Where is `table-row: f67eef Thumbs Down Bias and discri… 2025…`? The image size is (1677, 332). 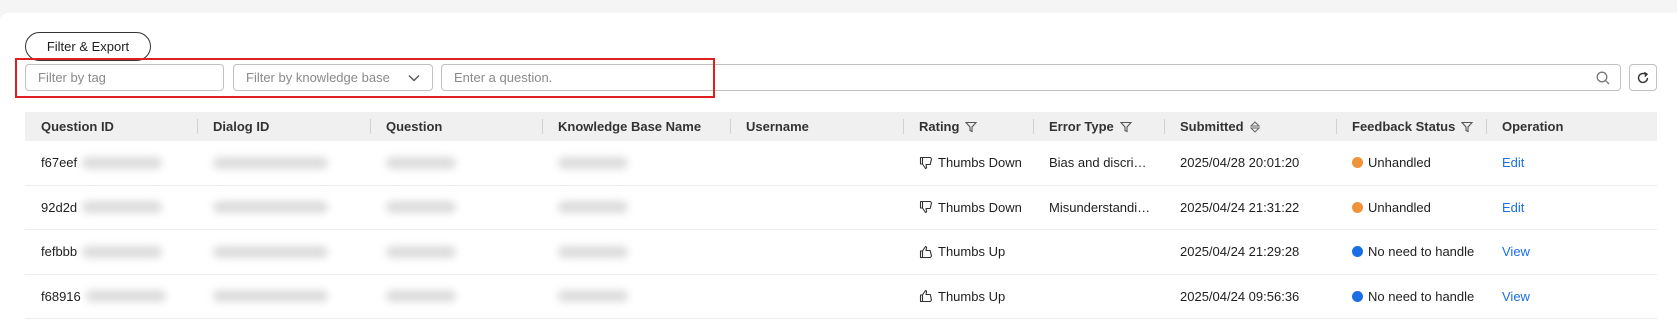
table-row: f67eef Thumbs Down Bias and discri… 2025… is located at coordinates (841, 163).